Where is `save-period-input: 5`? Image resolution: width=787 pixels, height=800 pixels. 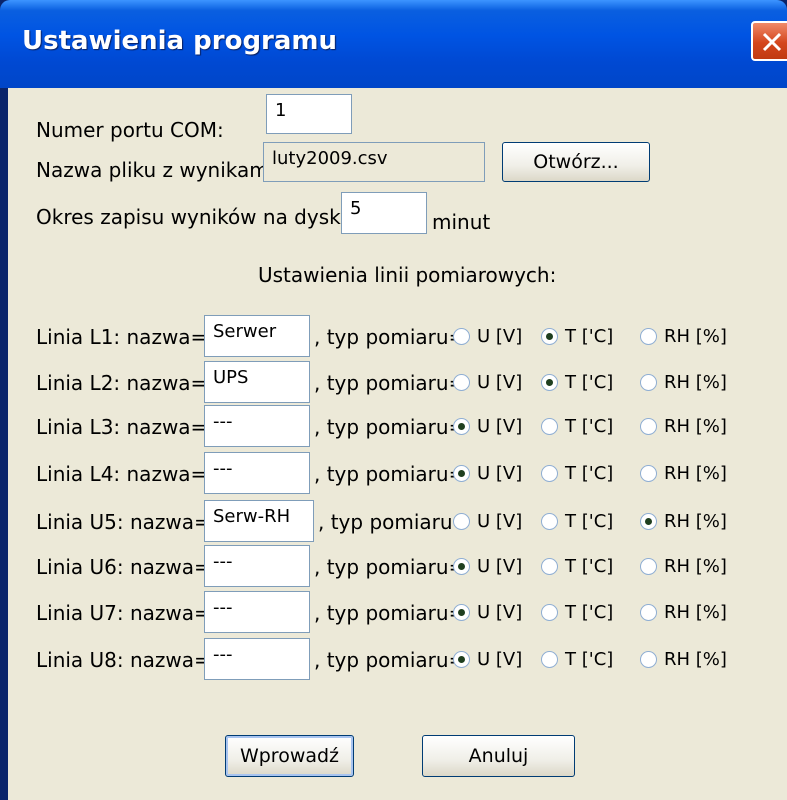 save-period-input: 5 is located at coordinates (384, 213).